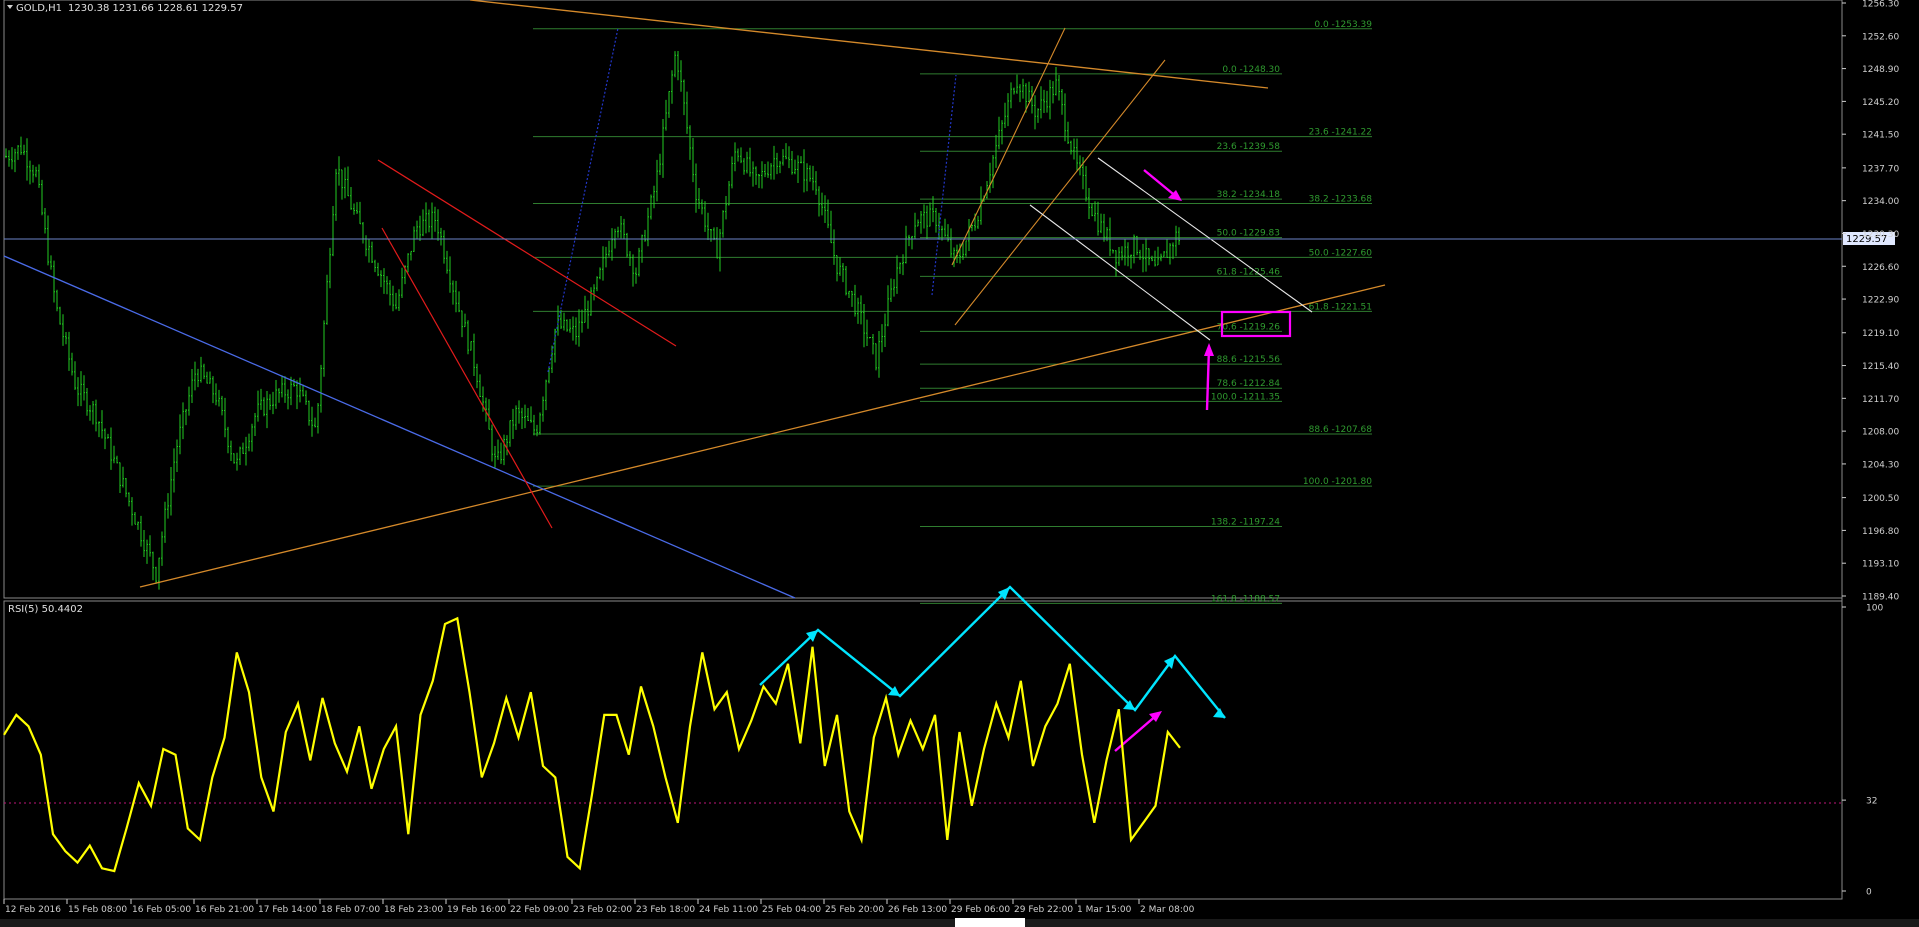 This screenshot has width=1919, height=927. I want to click on cyan-rsi-pattern, so click(992, 652).